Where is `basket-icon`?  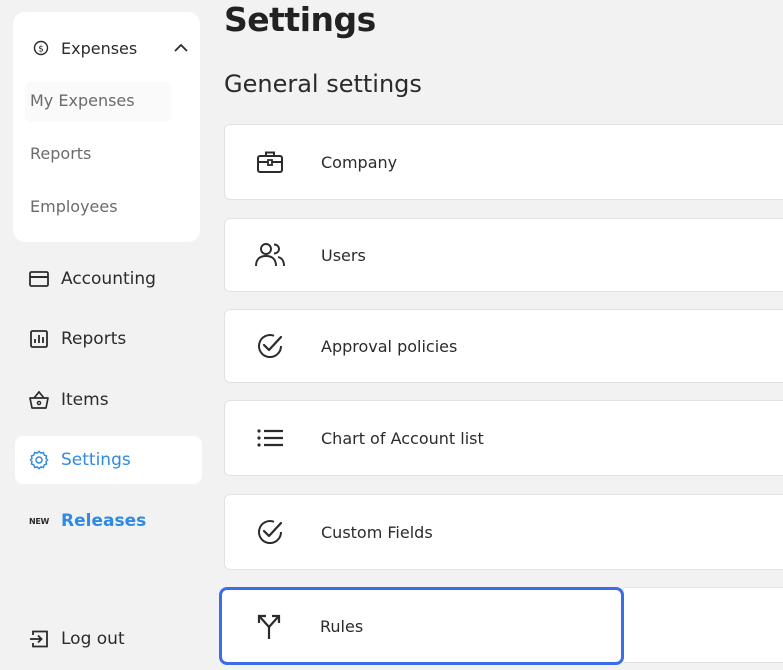 basket-icon is located at coordinates (39, 400).